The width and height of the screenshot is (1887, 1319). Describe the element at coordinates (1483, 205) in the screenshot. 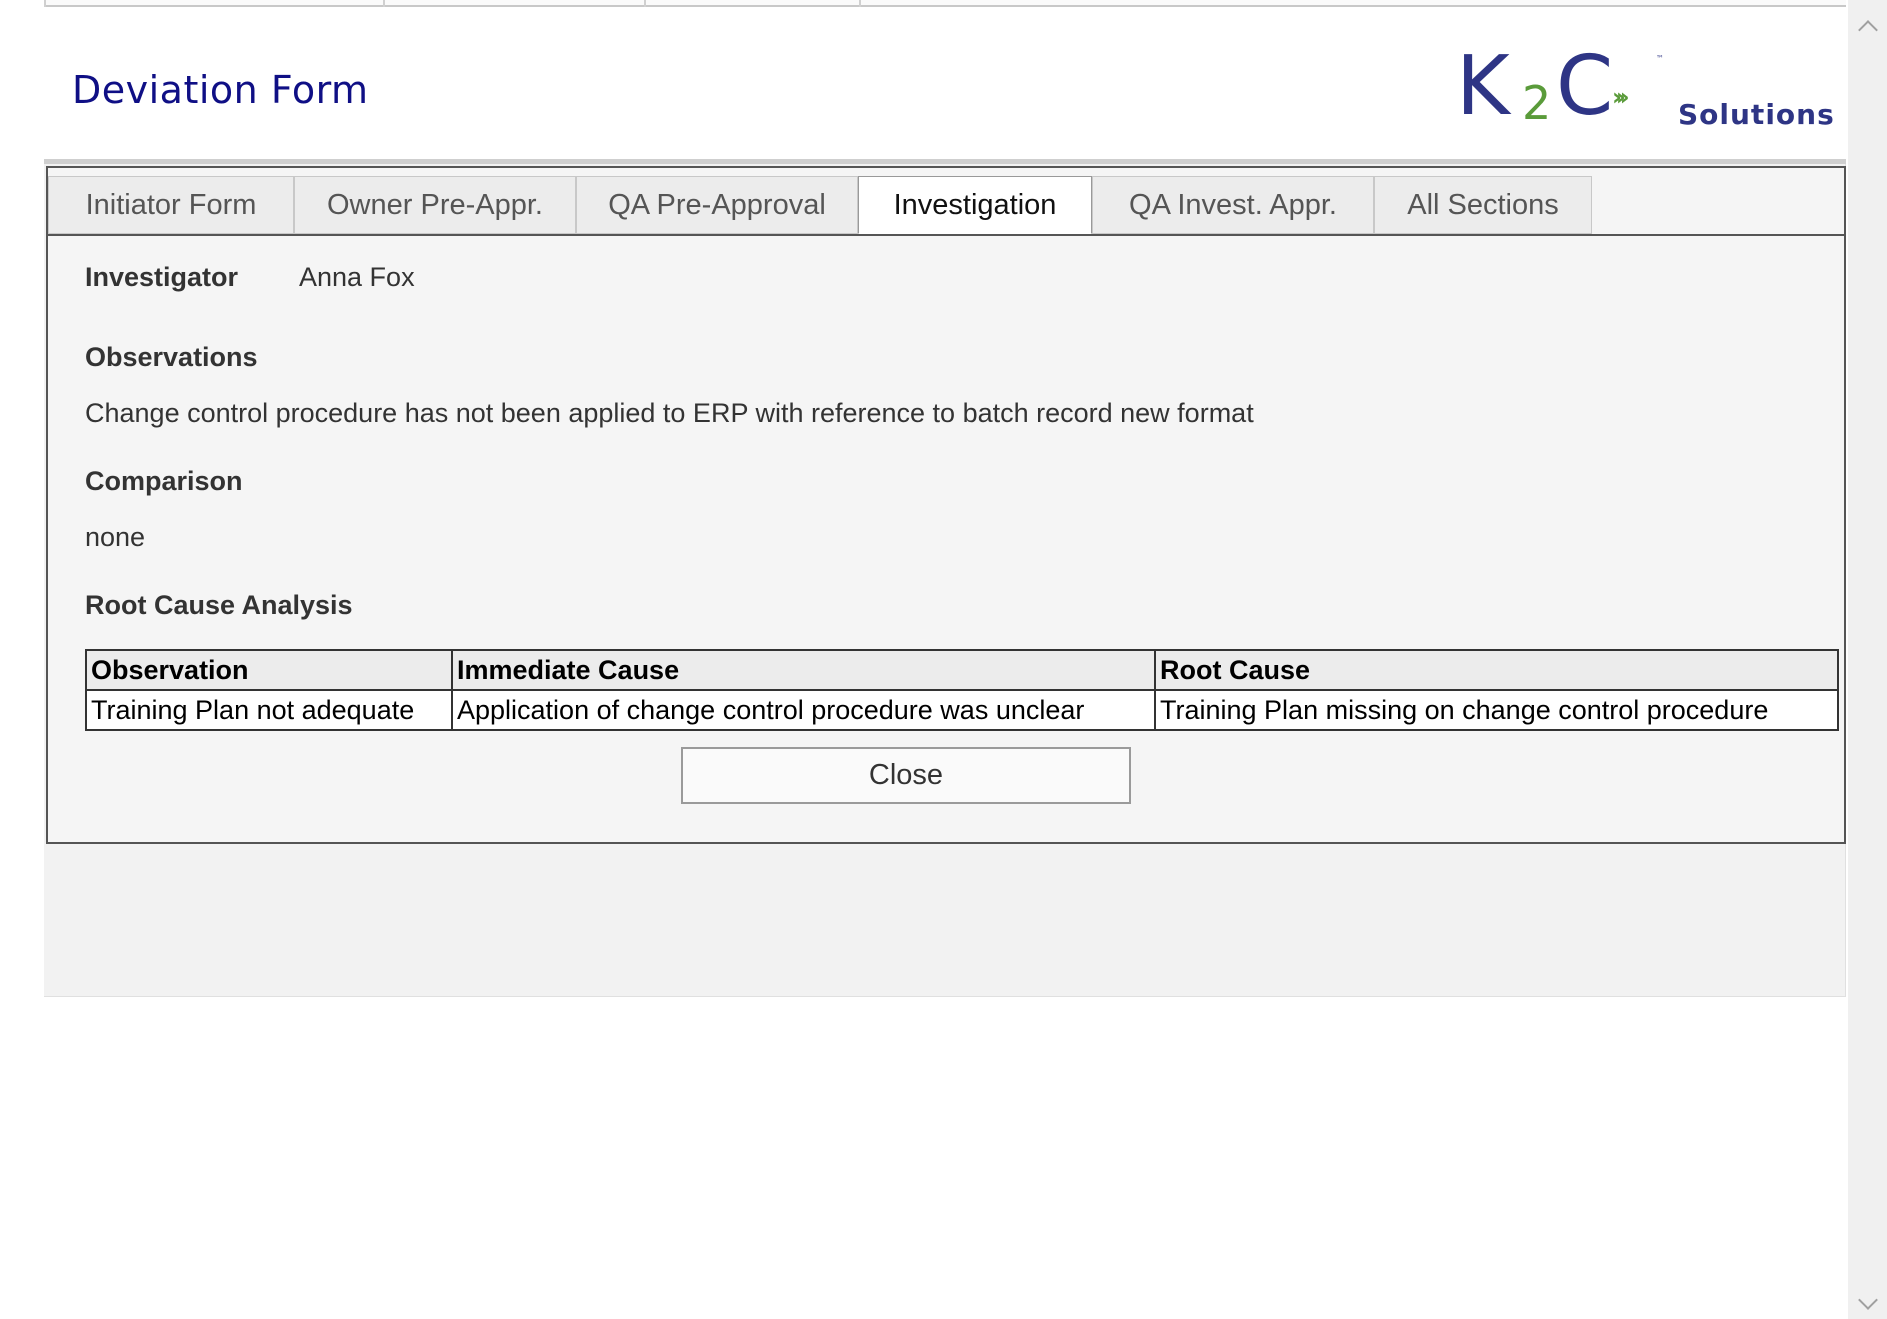

I see `tab-all-sections: All Sections` at that location.